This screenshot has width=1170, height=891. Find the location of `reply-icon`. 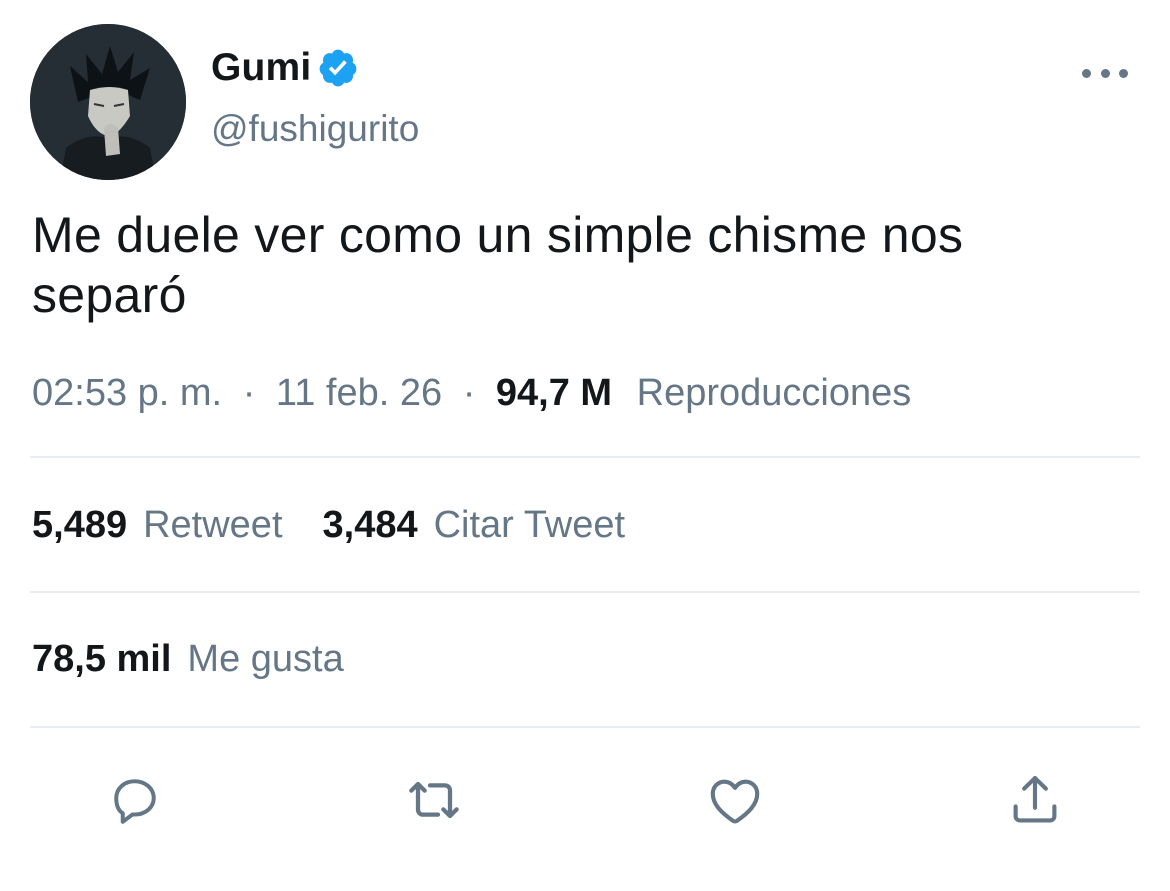

reply-icon is located at coordinates (135, 801).